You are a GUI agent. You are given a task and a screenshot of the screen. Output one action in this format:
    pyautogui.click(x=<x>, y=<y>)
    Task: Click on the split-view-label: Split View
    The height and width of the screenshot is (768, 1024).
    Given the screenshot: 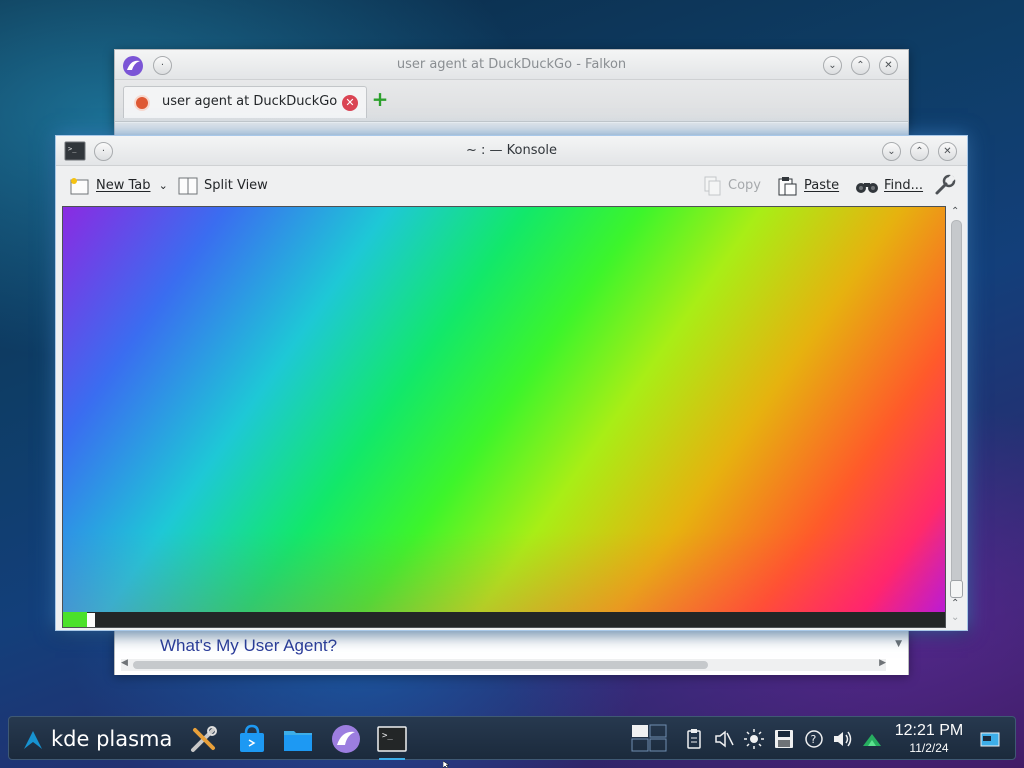 What is the action you would take?
    pyautogui.click(x=236, y=185)
    